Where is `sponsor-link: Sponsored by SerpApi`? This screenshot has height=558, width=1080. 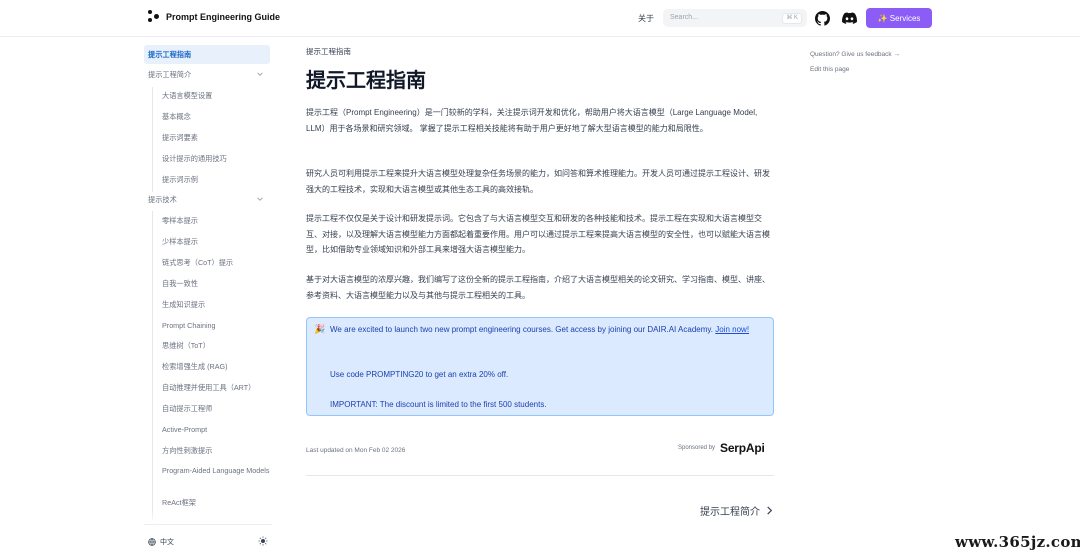
sponsor-link: Sponsored by SerpApi is located at coordinates (721, 448).